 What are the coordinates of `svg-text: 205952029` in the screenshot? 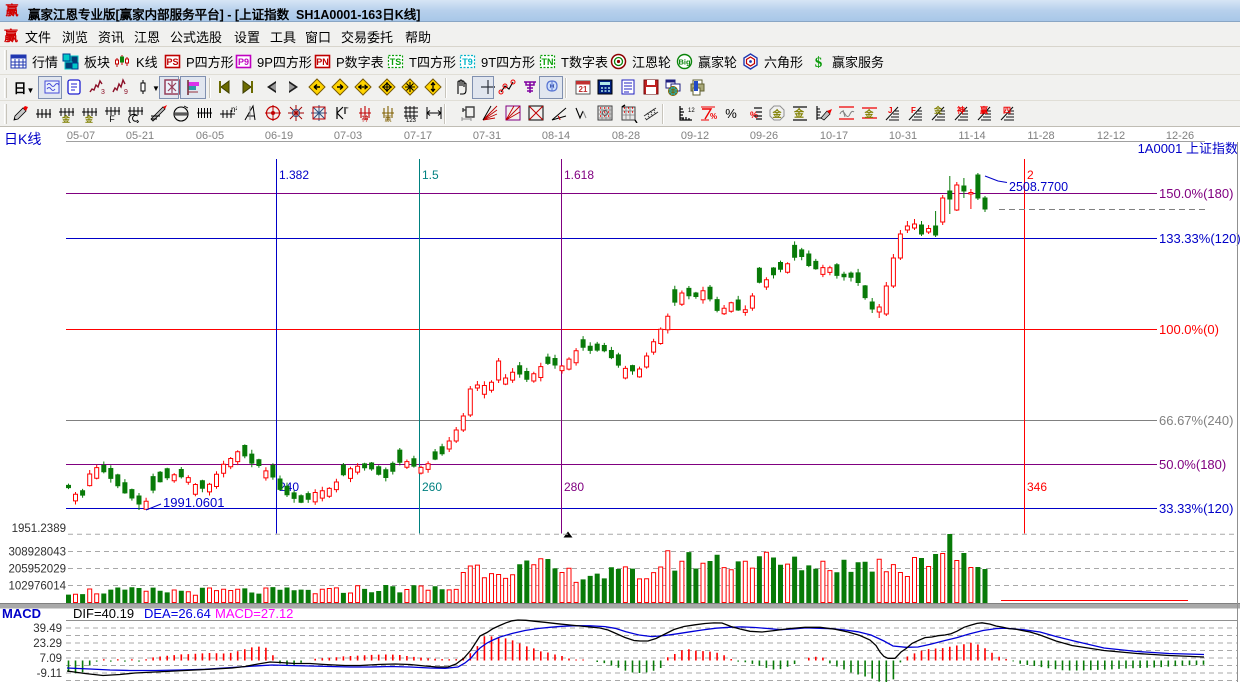 It's located at (37, 570).